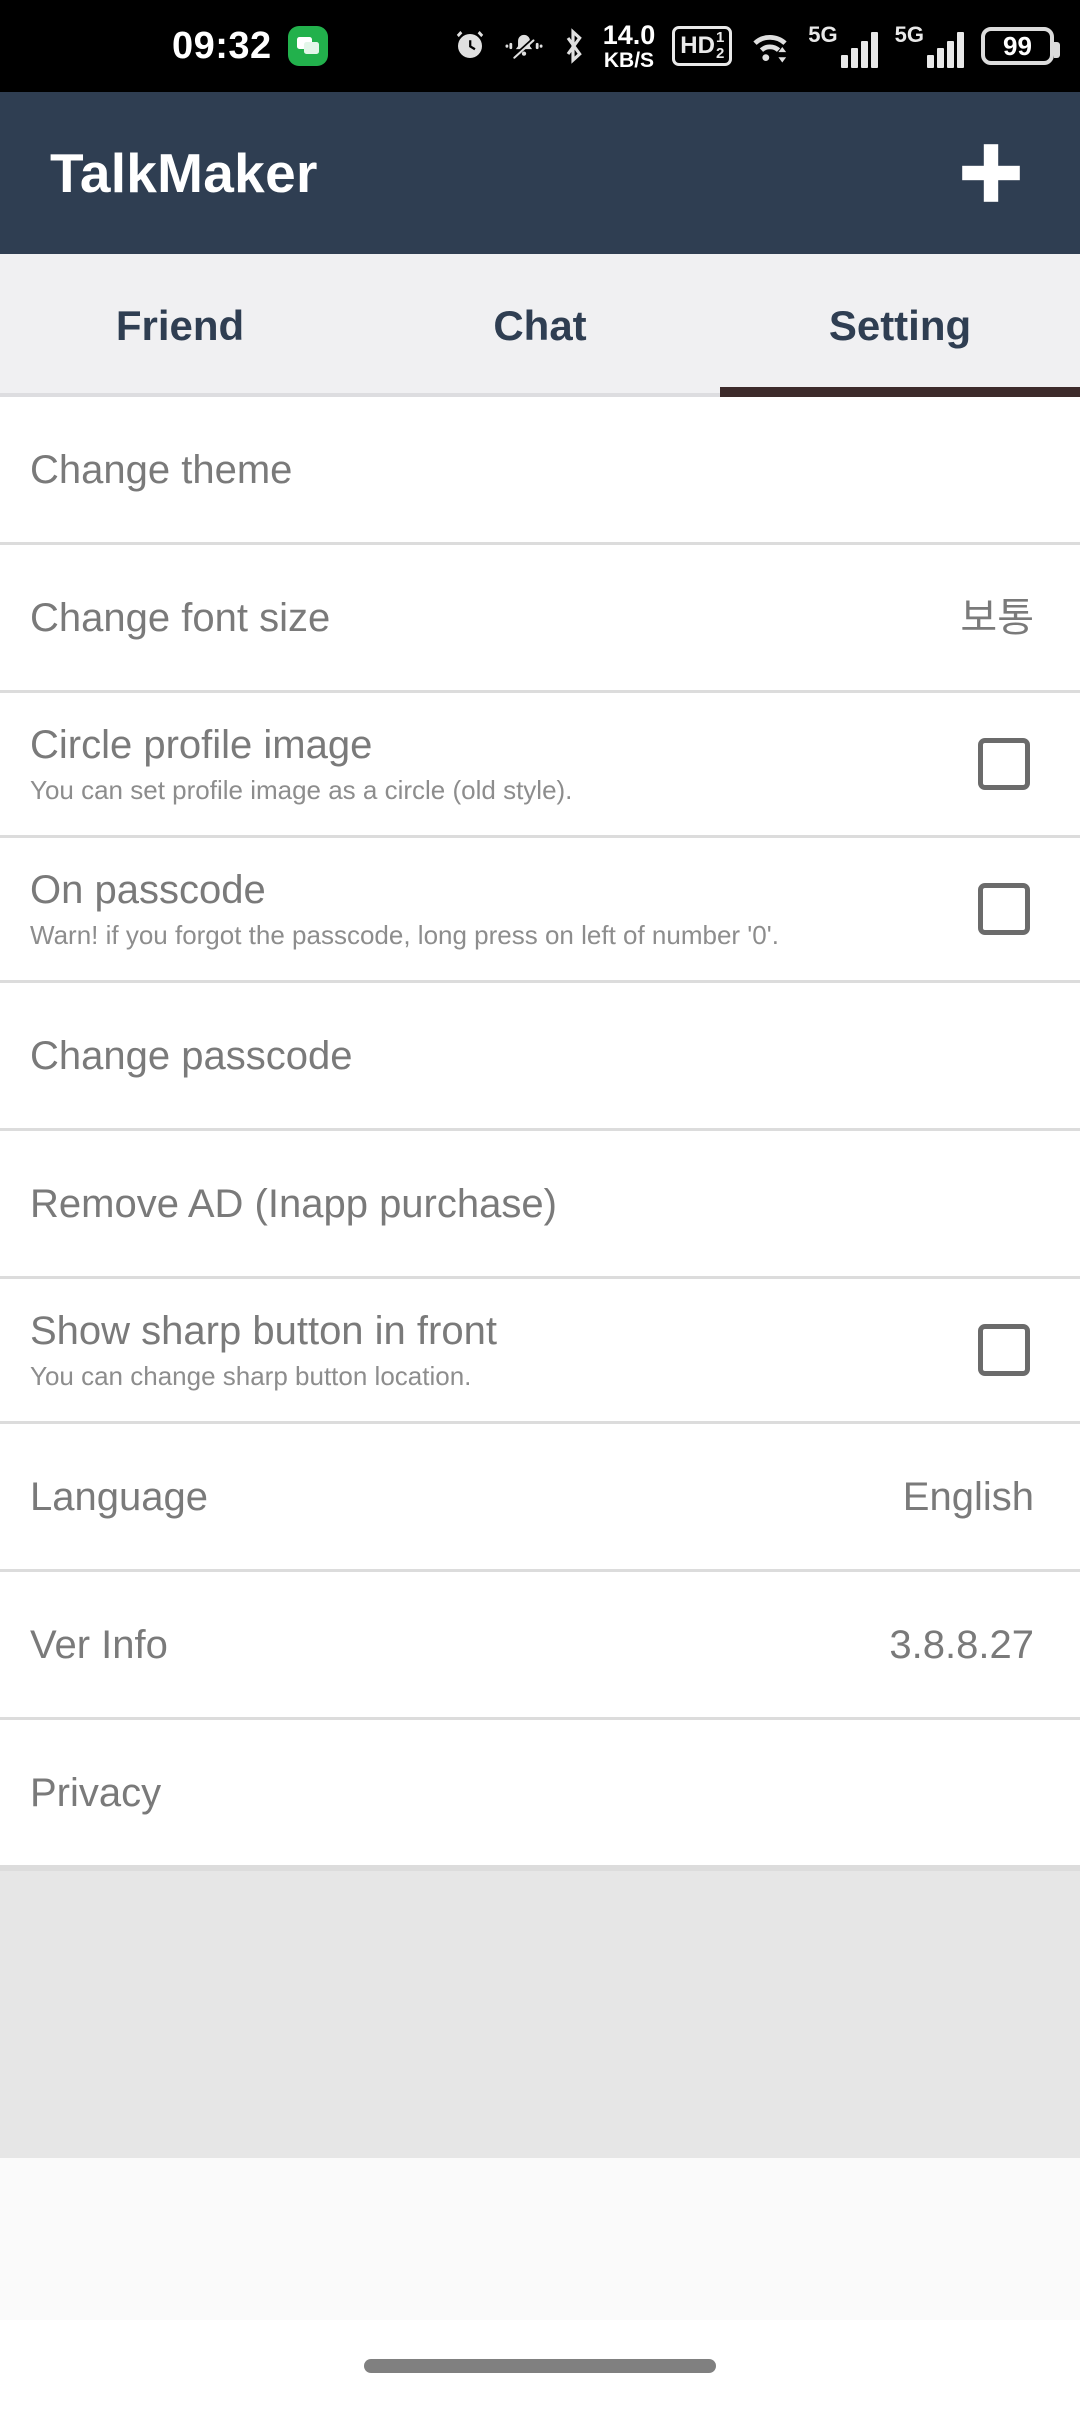  What do you see at coordinates (222, 46) in the screenshot?
I see `status-bar-clock: 09:32` at bounding box center [222, 46].